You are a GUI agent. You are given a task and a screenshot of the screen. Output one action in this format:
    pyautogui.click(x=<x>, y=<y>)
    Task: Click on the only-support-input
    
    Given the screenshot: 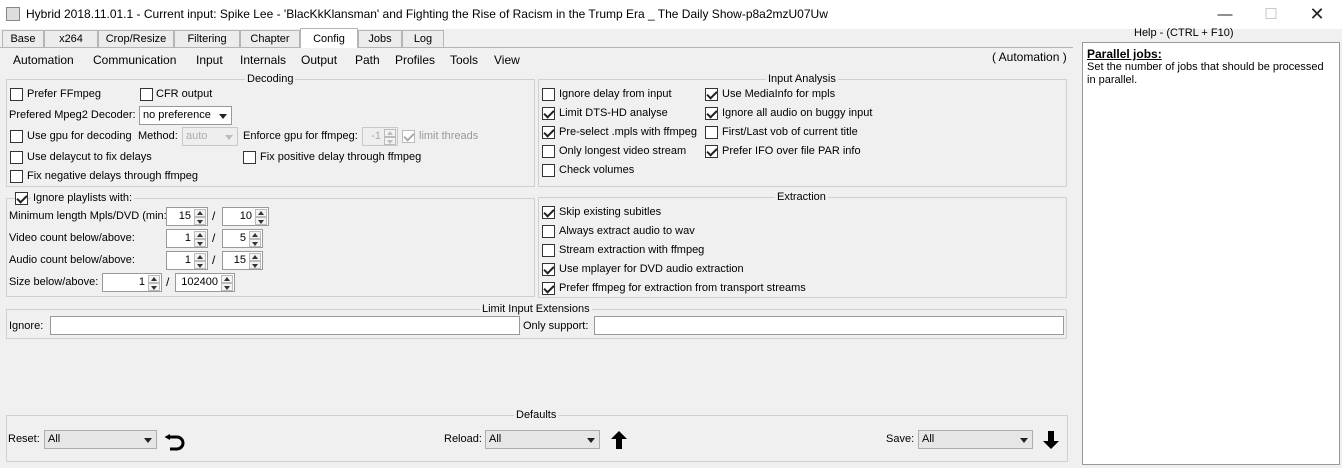 What is the action you would take?
    pyautogui.click(x=829, y=325)
    